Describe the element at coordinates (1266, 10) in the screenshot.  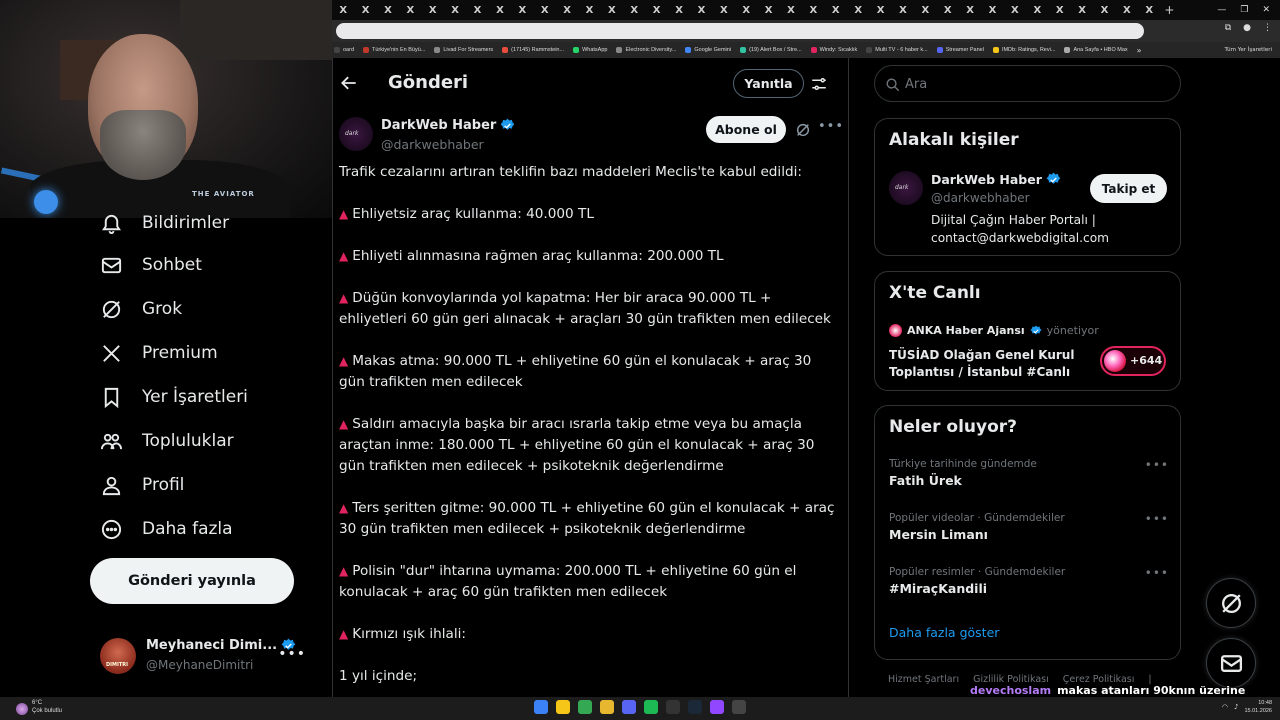
I see `window-close-icon: ✕` at that location.